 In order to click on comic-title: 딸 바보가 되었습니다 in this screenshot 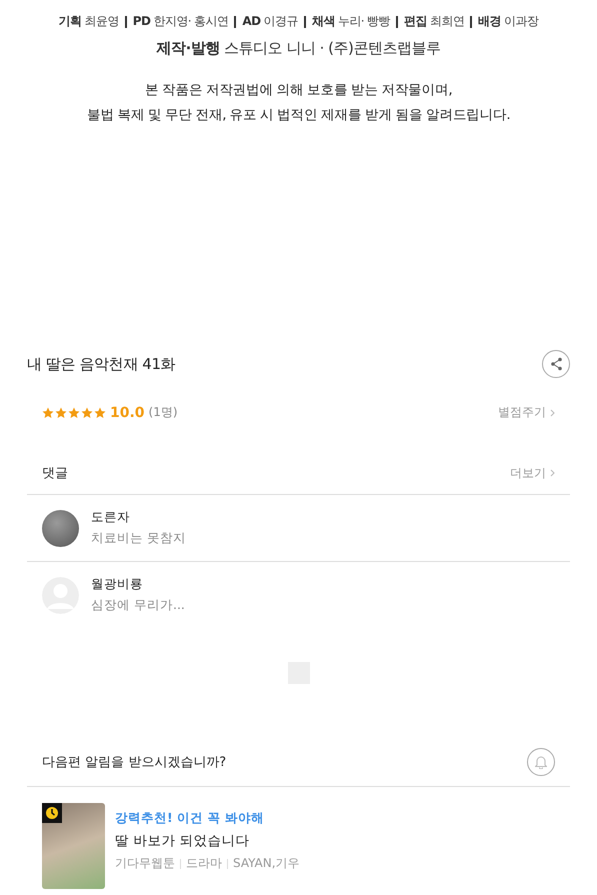, I will do `click(207, 841)`.